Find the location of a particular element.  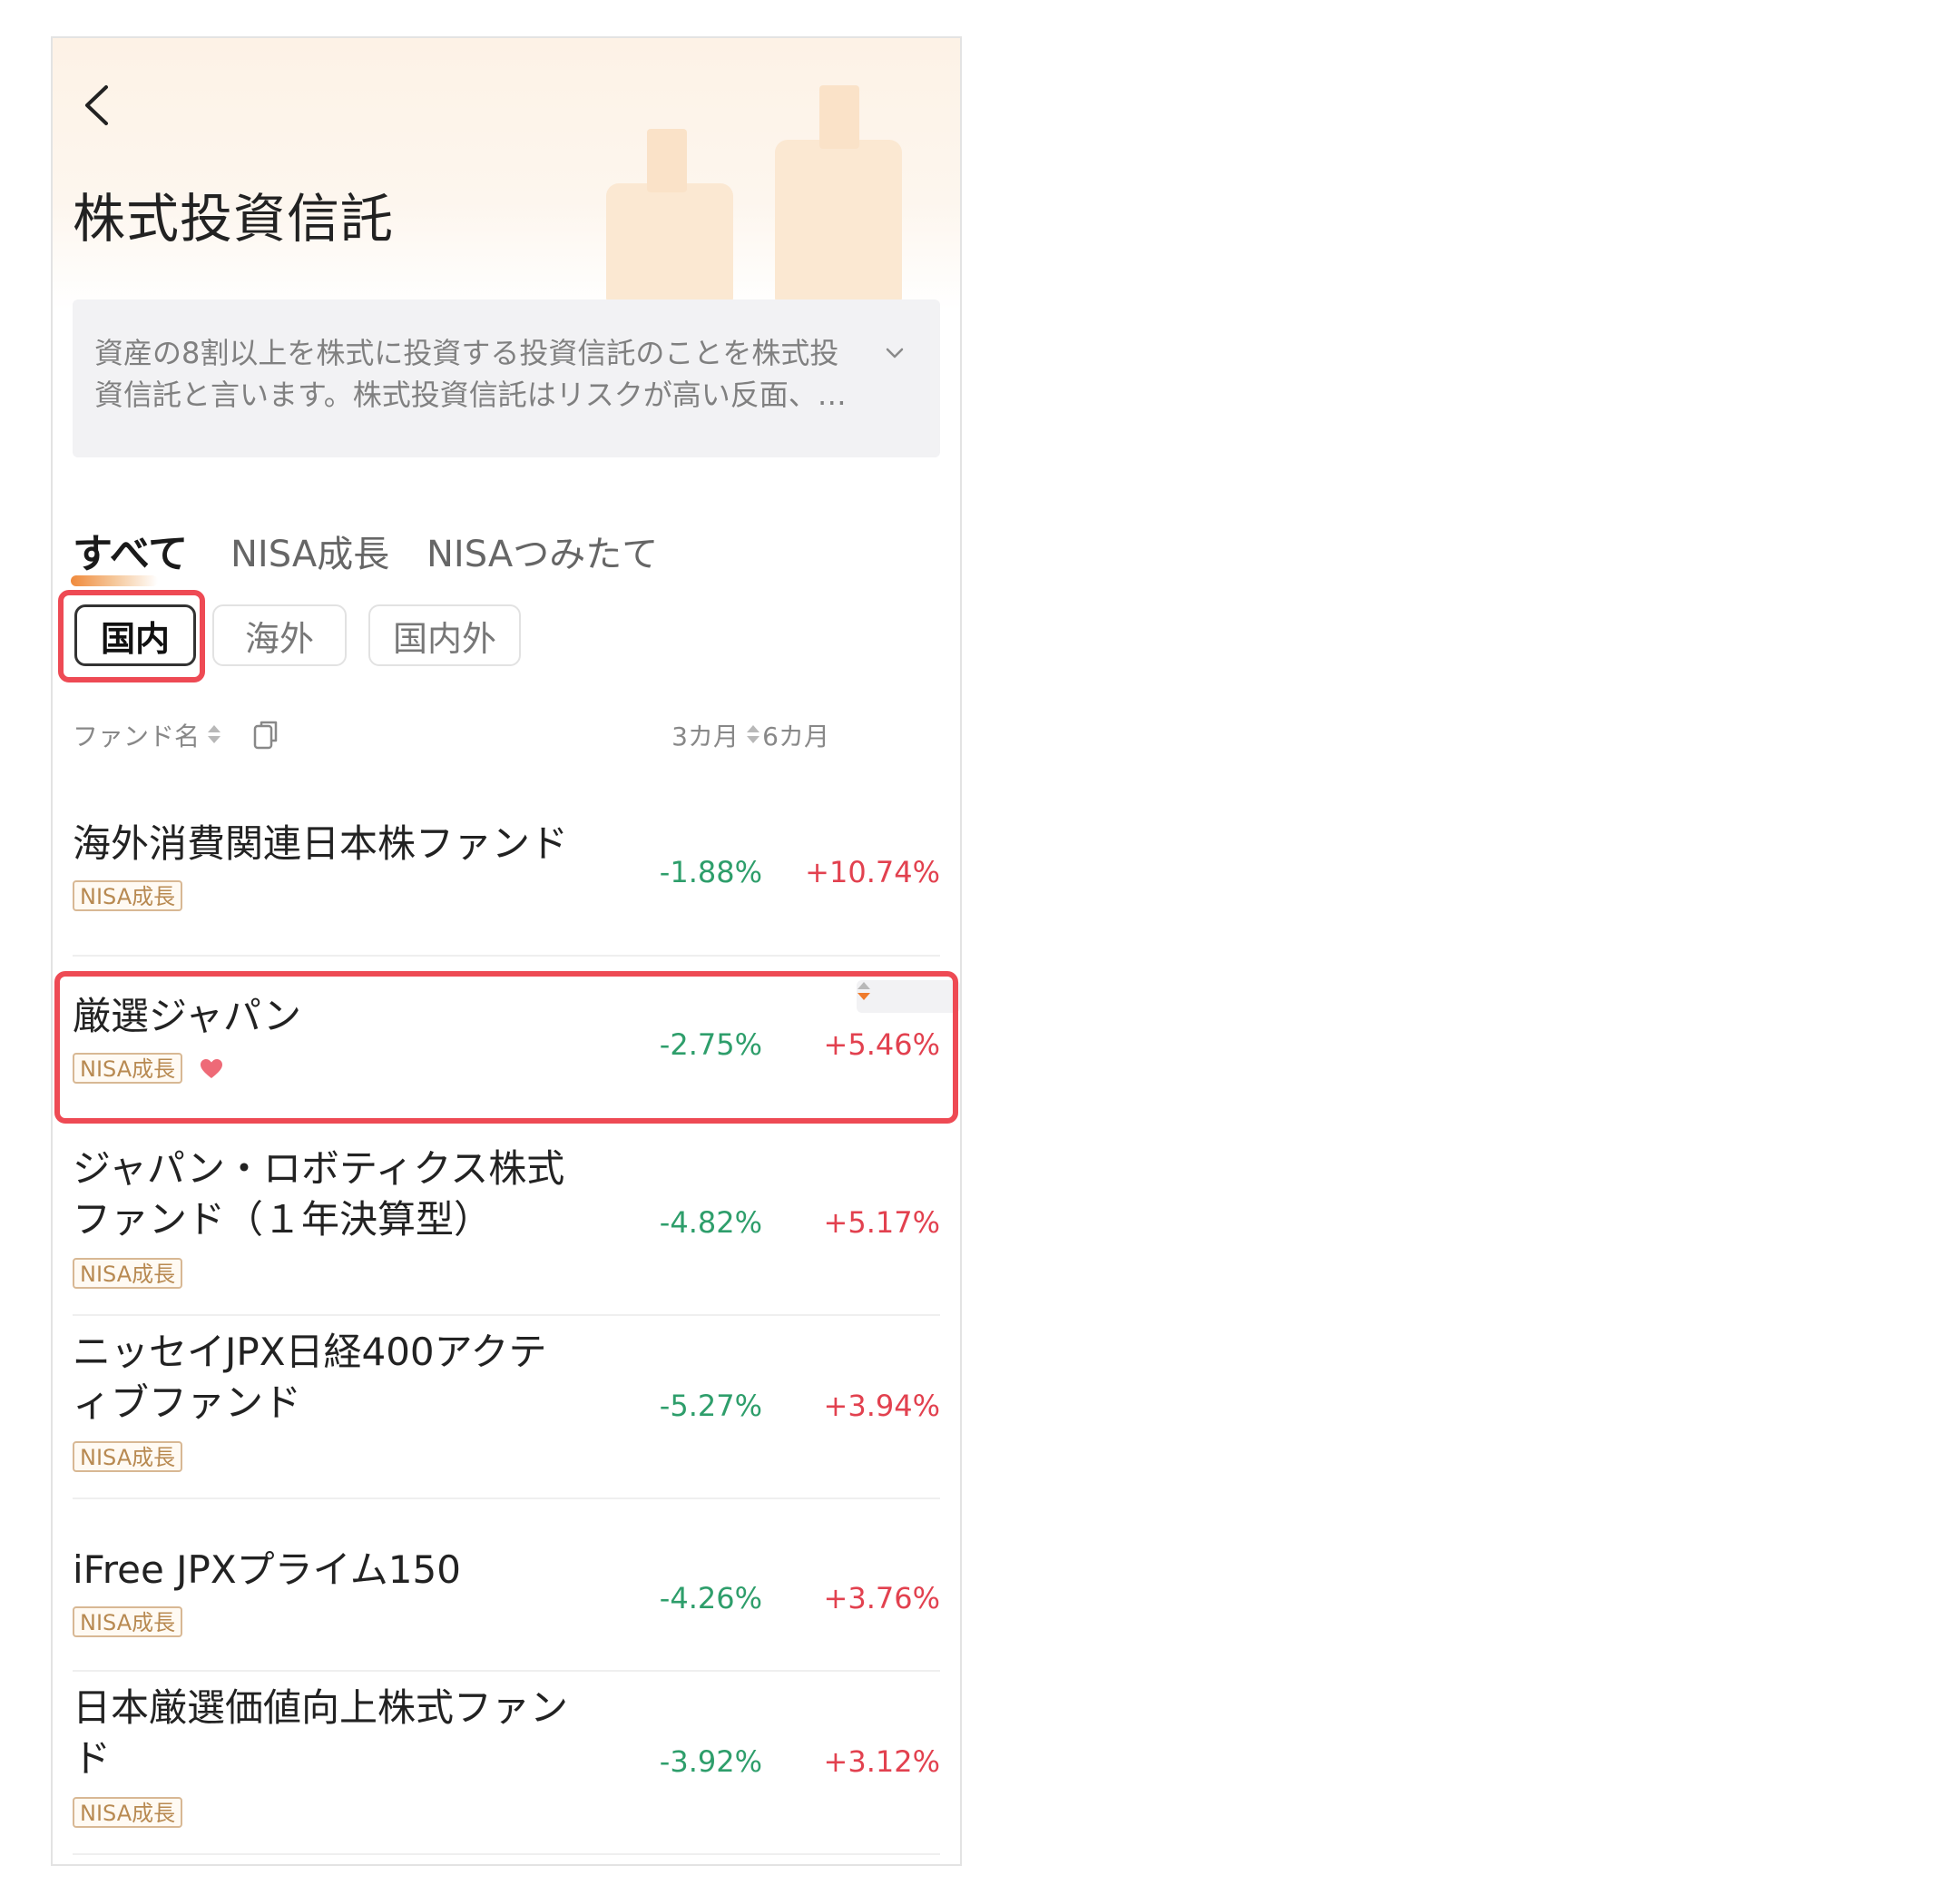

return-6m: +5.46% is located at coordinates (881, 1045).